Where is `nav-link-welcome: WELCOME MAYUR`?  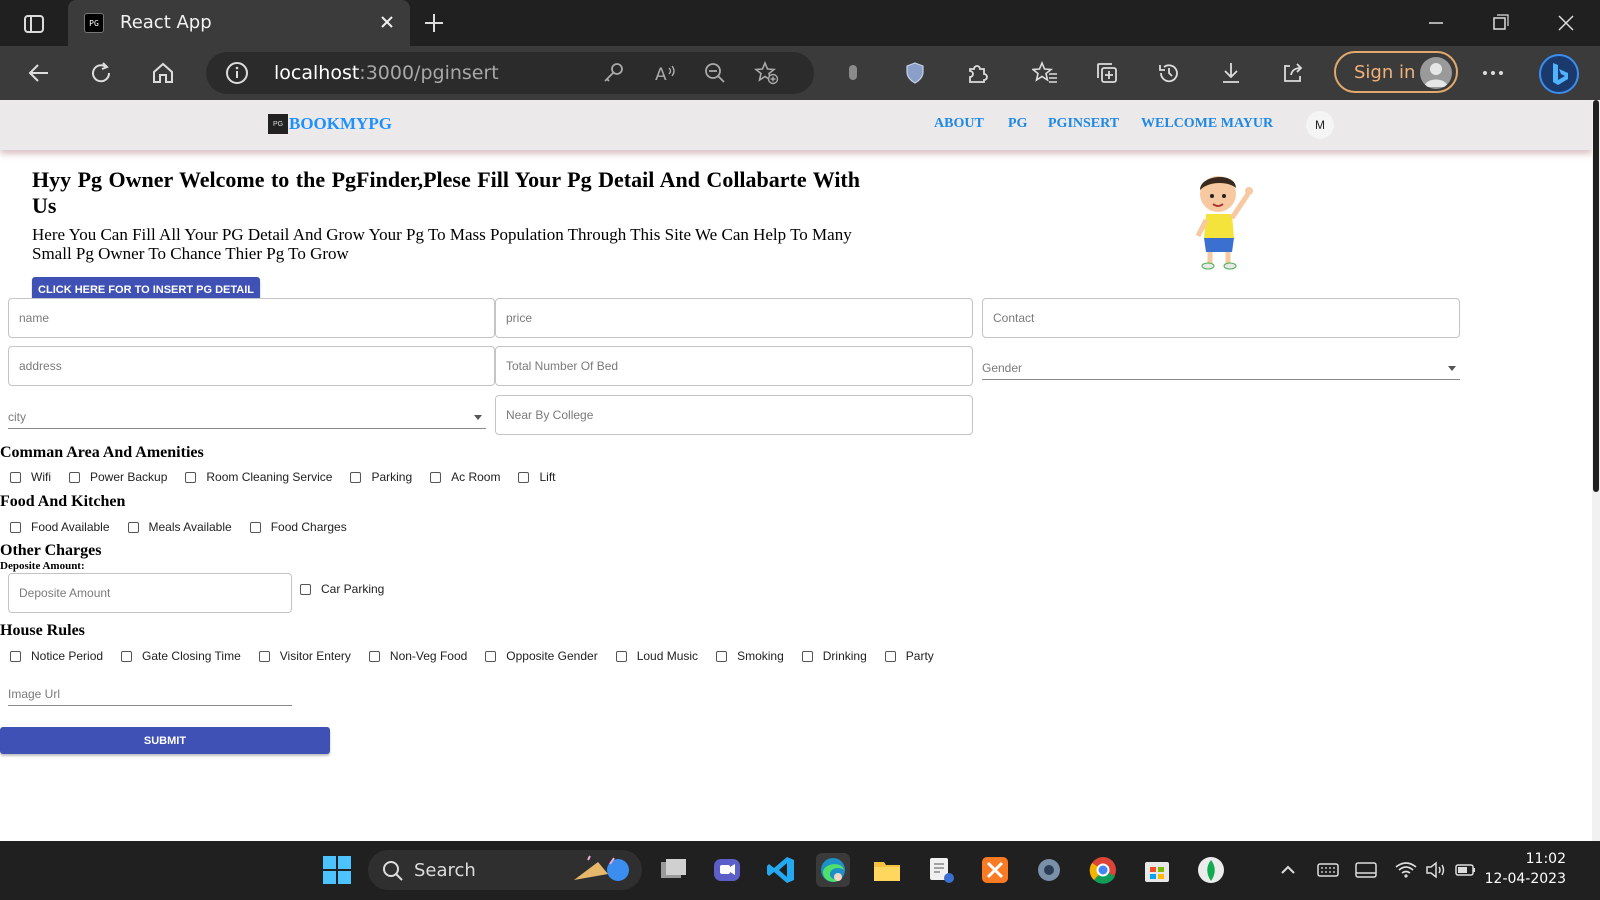 nav-link-welcome: WELCOME MAYUR is located at coordinates (1207, 124).